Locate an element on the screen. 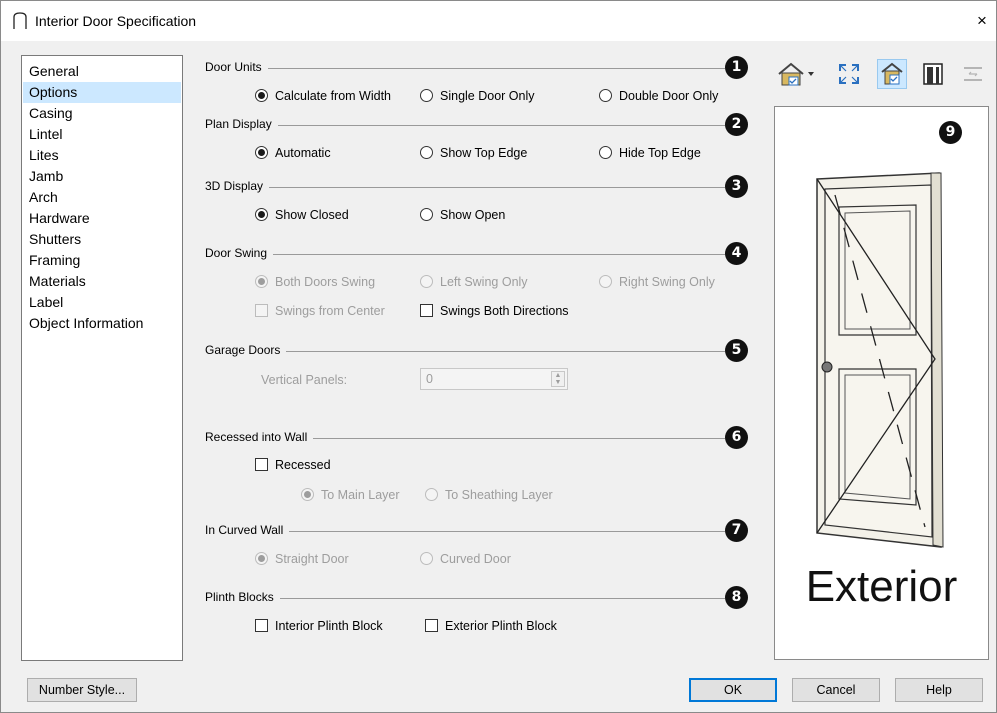 This screenshot has width=997, height=713. close-icon: × is located at coordinates (982, 21).